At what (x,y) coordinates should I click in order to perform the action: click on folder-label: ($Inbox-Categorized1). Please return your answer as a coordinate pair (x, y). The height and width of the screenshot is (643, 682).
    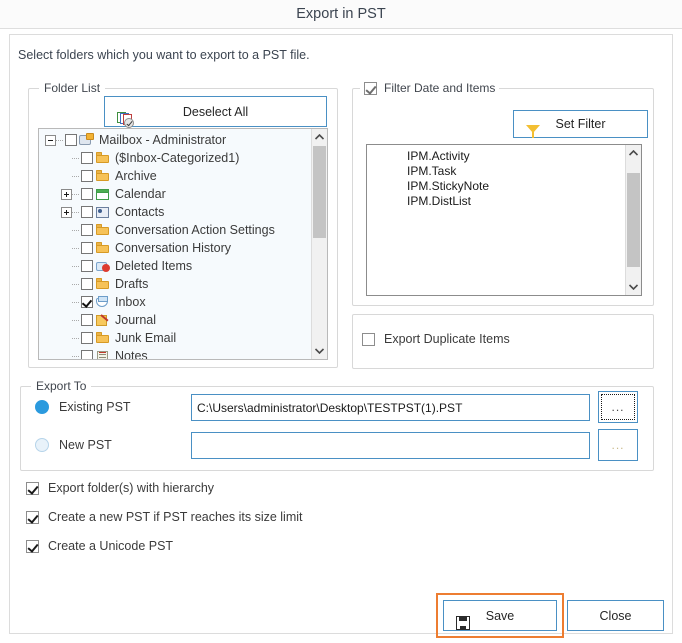
    Looking at the image, I should click on (177, 158).